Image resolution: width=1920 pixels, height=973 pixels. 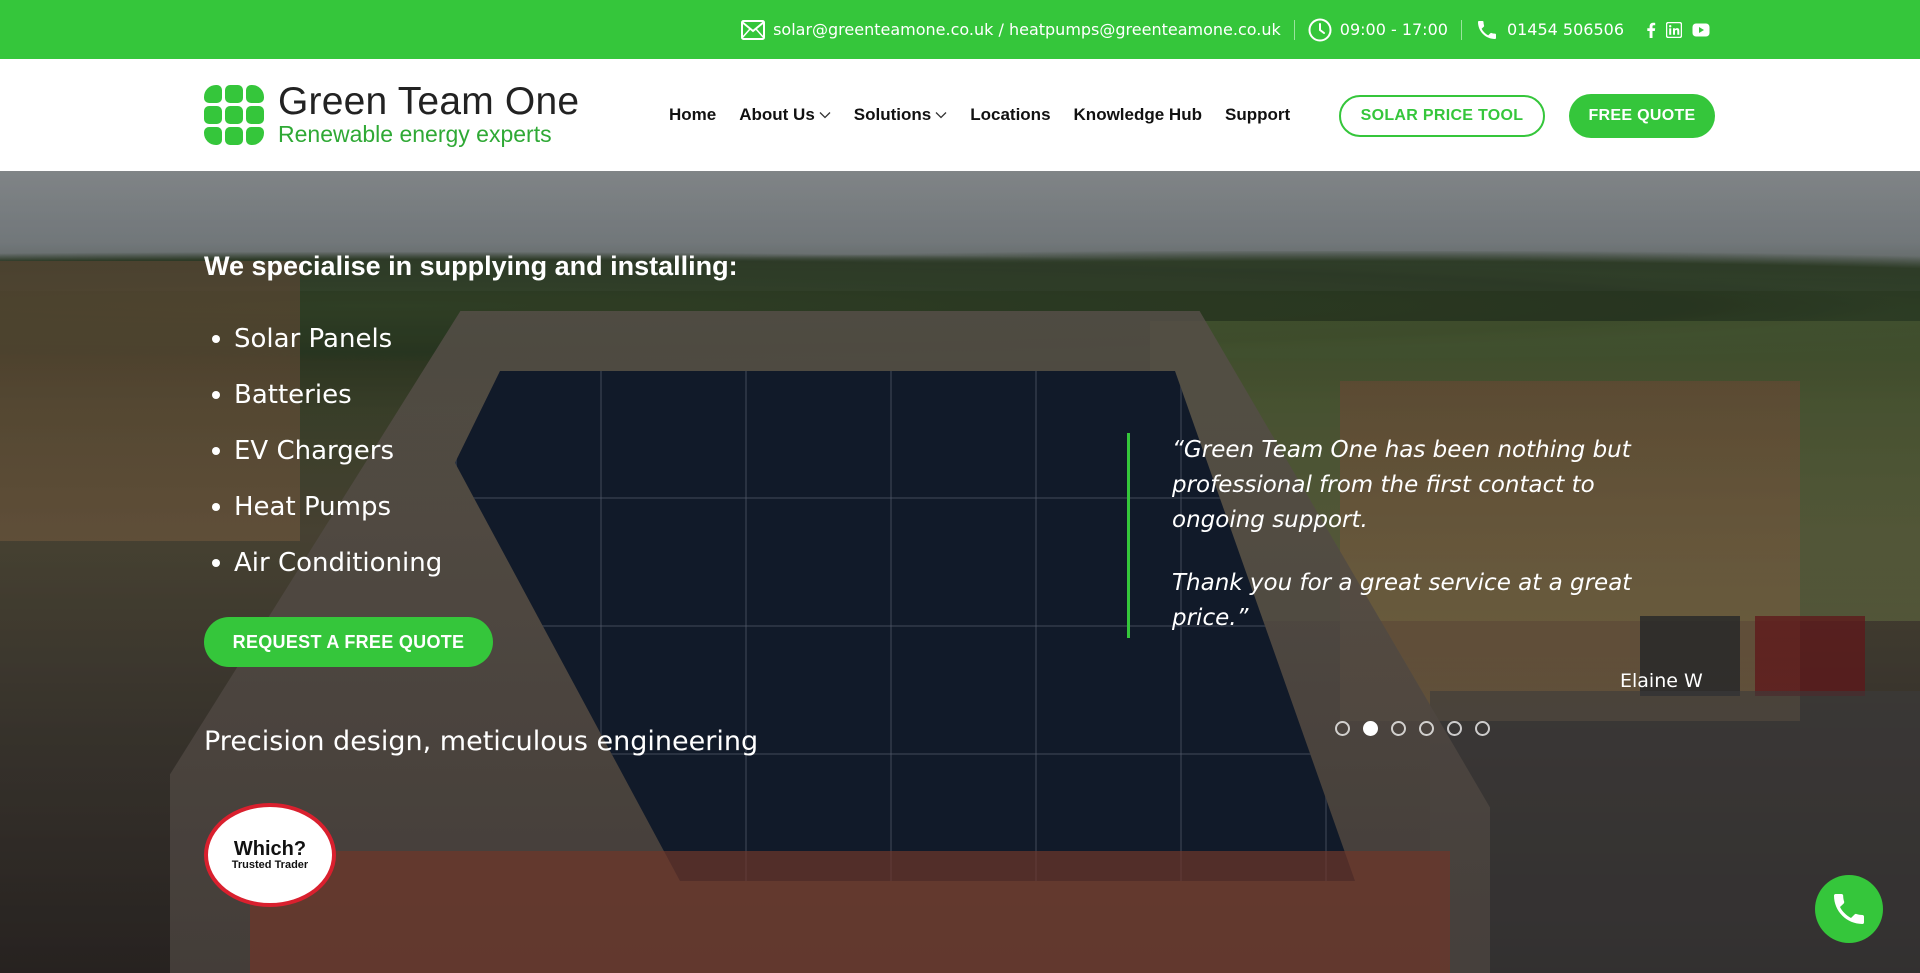 I want to click on nav-locations: Locations, so click(x=1010, y=115).